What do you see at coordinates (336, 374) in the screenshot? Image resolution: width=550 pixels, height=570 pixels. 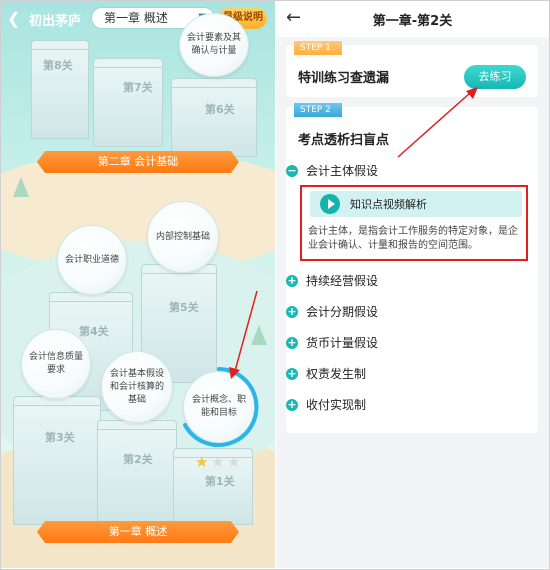 I see `topic-label: 权责发生制` at bounding box center [336, 374].